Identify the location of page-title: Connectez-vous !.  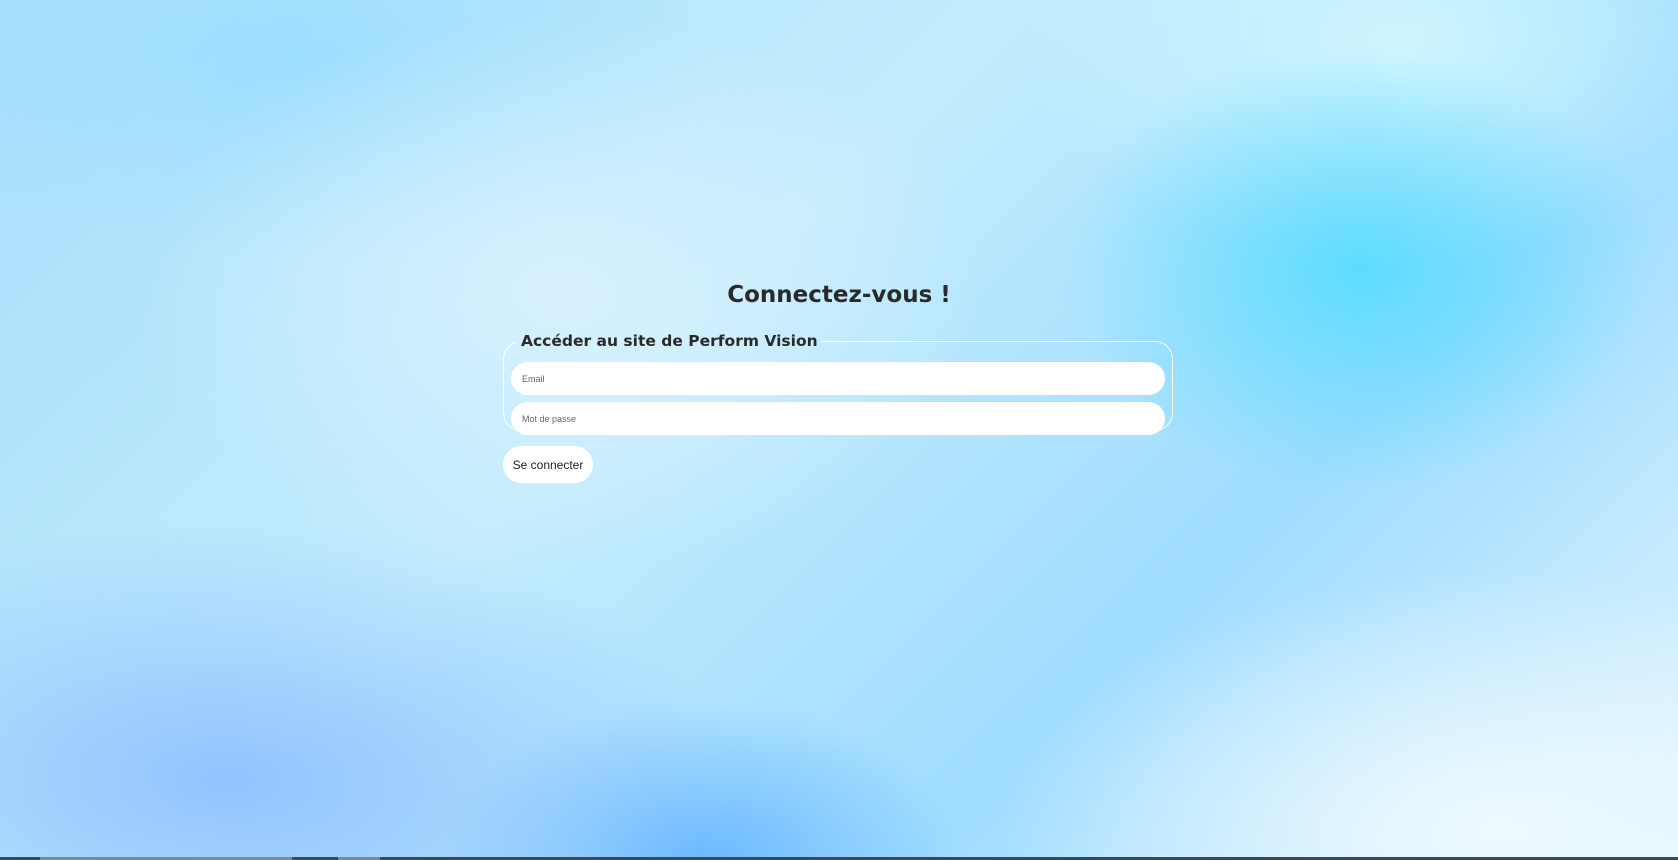
(839, 295).